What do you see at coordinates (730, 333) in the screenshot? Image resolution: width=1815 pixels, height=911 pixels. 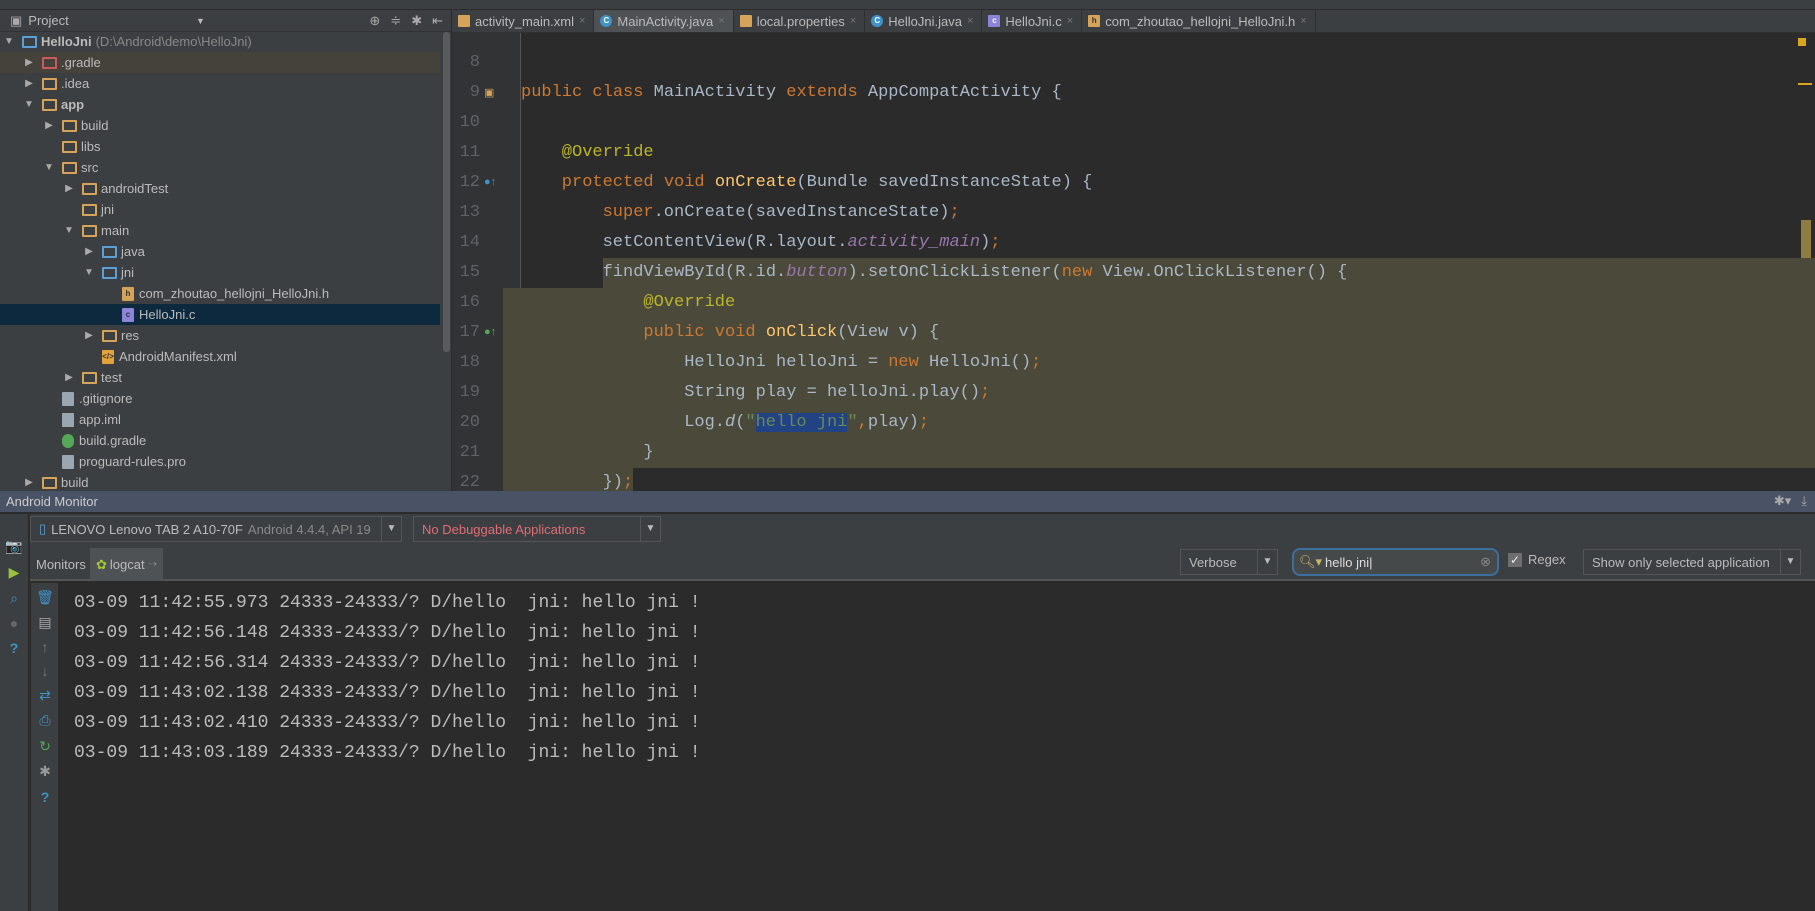 I see `code-line: public void onClick(View v) {` at bounding box center [730, 333].